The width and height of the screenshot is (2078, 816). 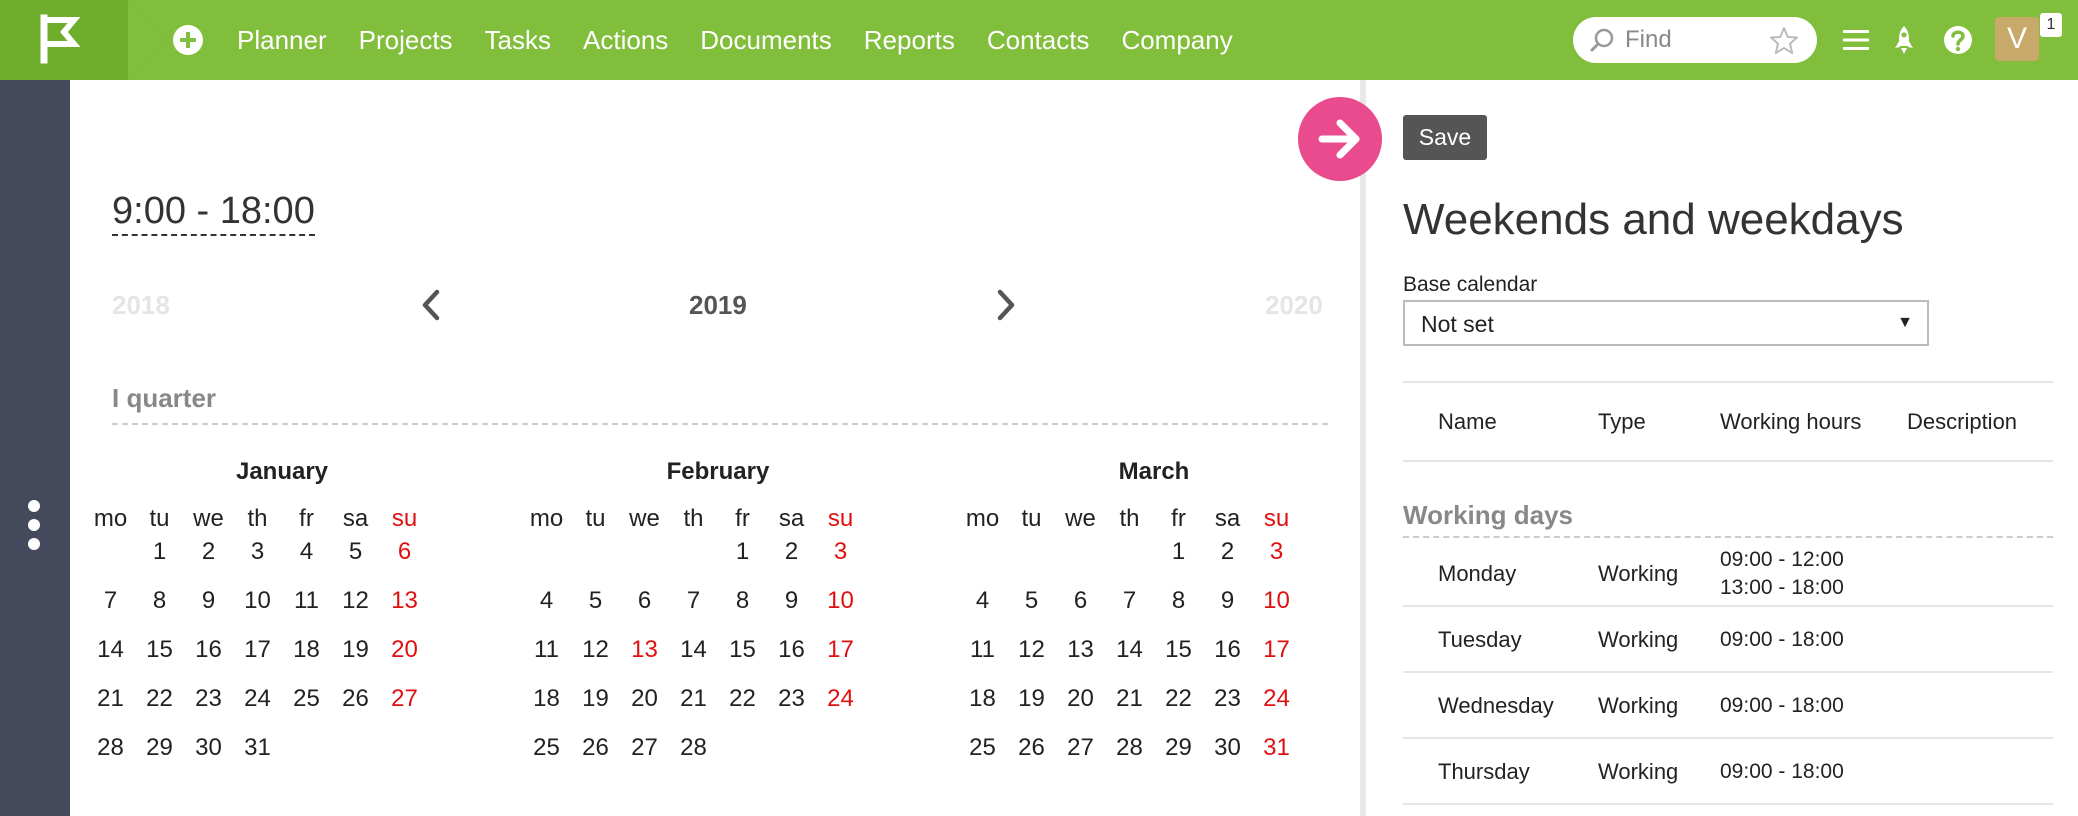 What do you see at coordinates (1962, 422) in the screenshot?
I see `column-header-description: Description` at bounding box center [1962, 422].